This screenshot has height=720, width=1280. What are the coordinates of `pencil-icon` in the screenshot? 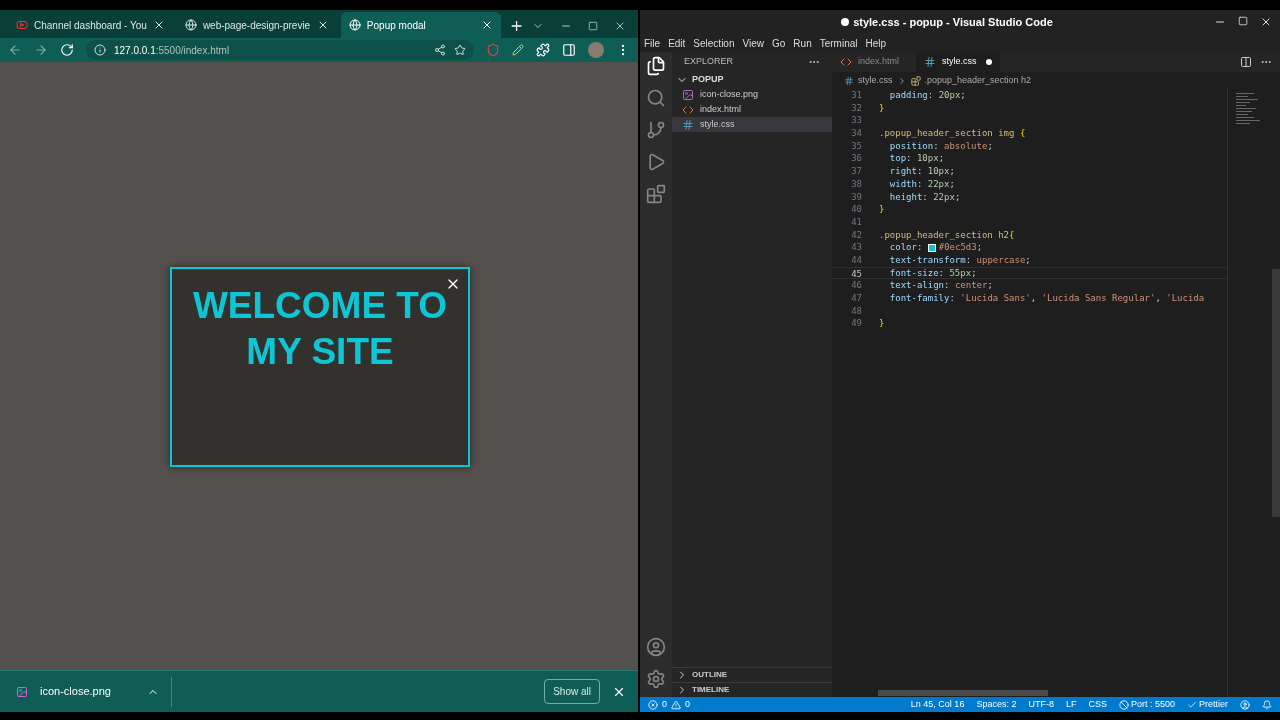 It's located at (518, 50).